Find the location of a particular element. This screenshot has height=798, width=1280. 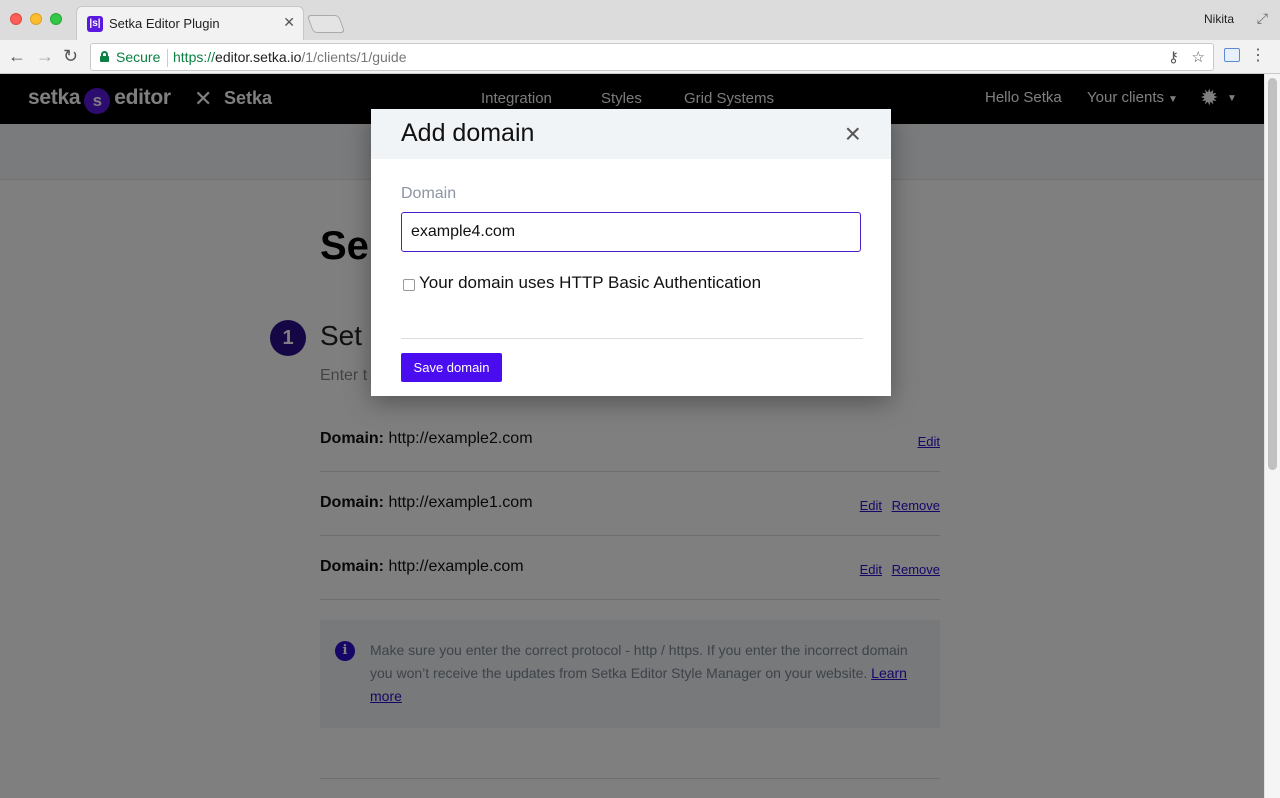

lock-icon is located at coordinates (104, 56).